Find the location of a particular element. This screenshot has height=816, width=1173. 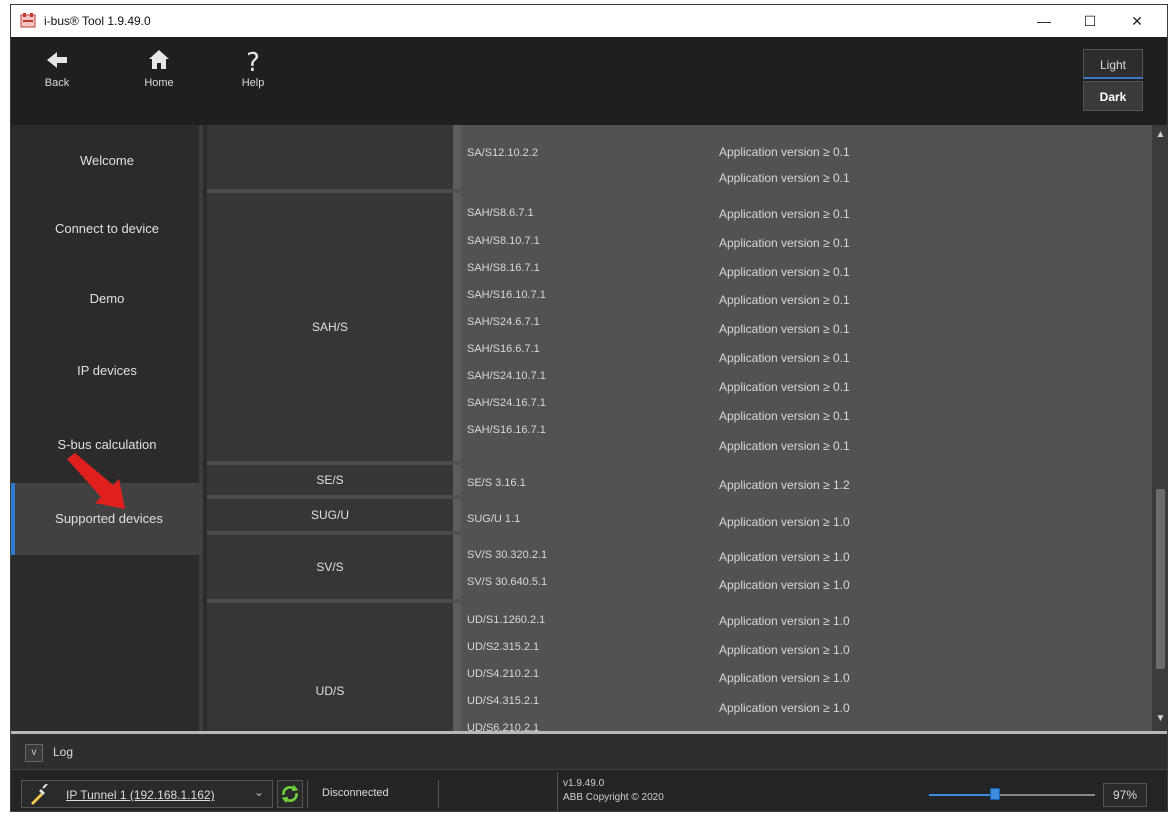

version-info: v1.9.49.0 ABB Copyright © 2020 is located at coordinates (613, 791).